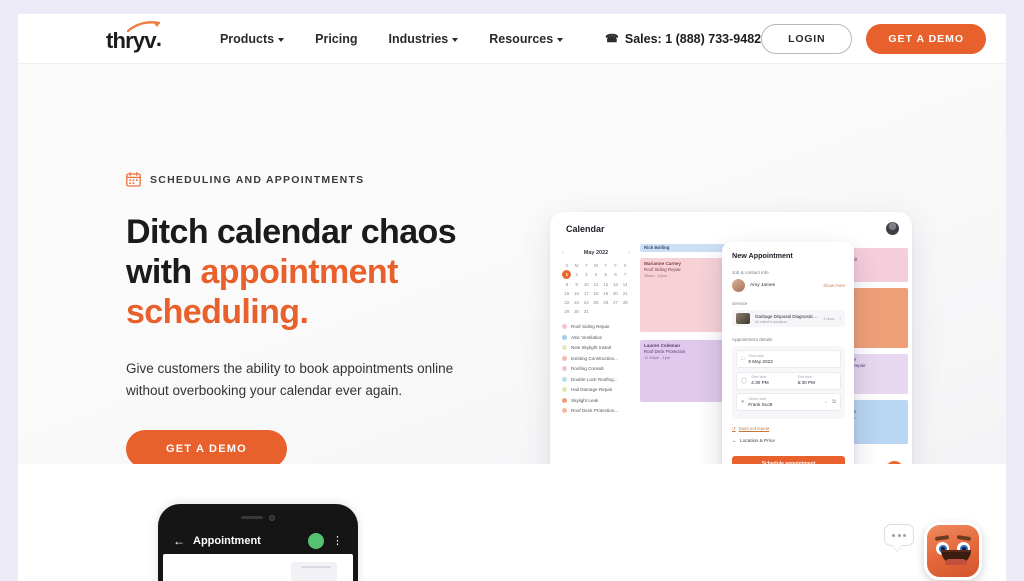  Describe the element at coordinates (206, 447) in the screenshot. I see `get-a-demo-button-hero: GET A DEMO` at that location.